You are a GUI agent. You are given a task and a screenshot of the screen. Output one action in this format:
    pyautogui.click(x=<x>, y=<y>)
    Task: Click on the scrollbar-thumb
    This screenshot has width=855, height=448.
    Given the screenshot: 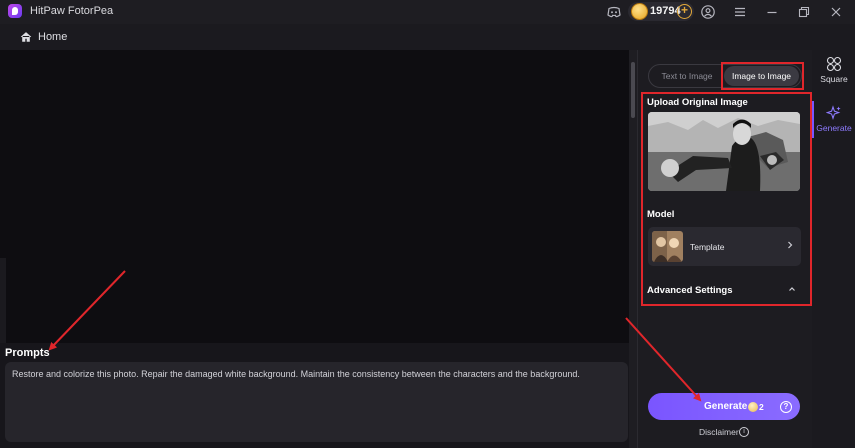 What is the action you would take?
    pyautogui.click(x=633, y=90)
    